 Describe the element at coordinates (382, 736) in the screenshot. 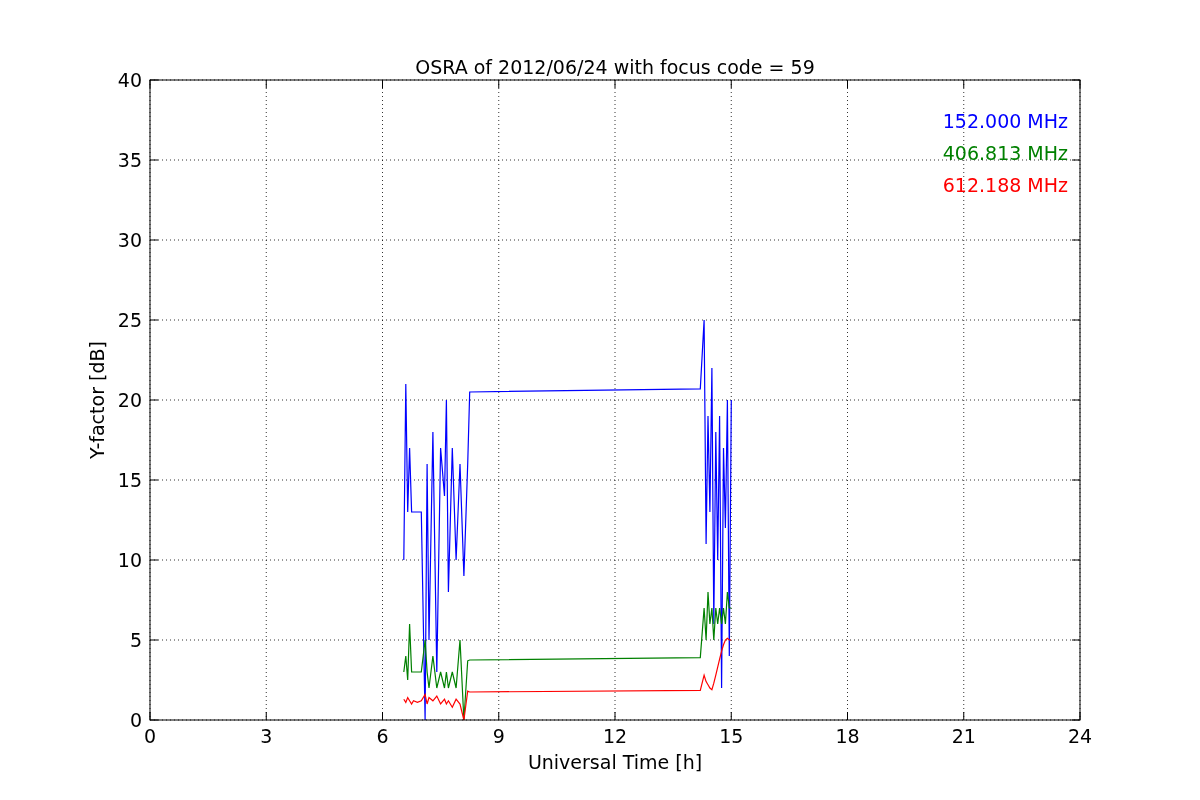

I see `tick-label: 6` at that location.